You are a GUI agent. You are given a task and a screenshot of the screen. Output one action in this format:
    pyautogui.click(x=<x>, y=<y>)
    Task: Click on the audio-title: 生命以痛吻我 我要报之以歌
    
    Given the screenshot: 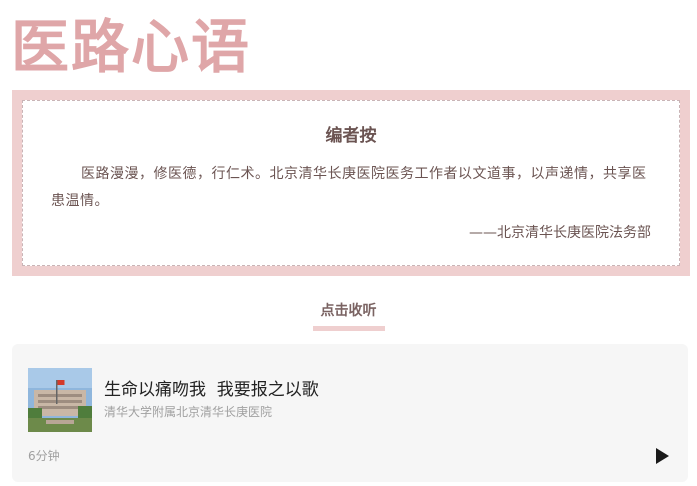 What is the action you would take?
    pyautogui.click(x=211, y=390)
    